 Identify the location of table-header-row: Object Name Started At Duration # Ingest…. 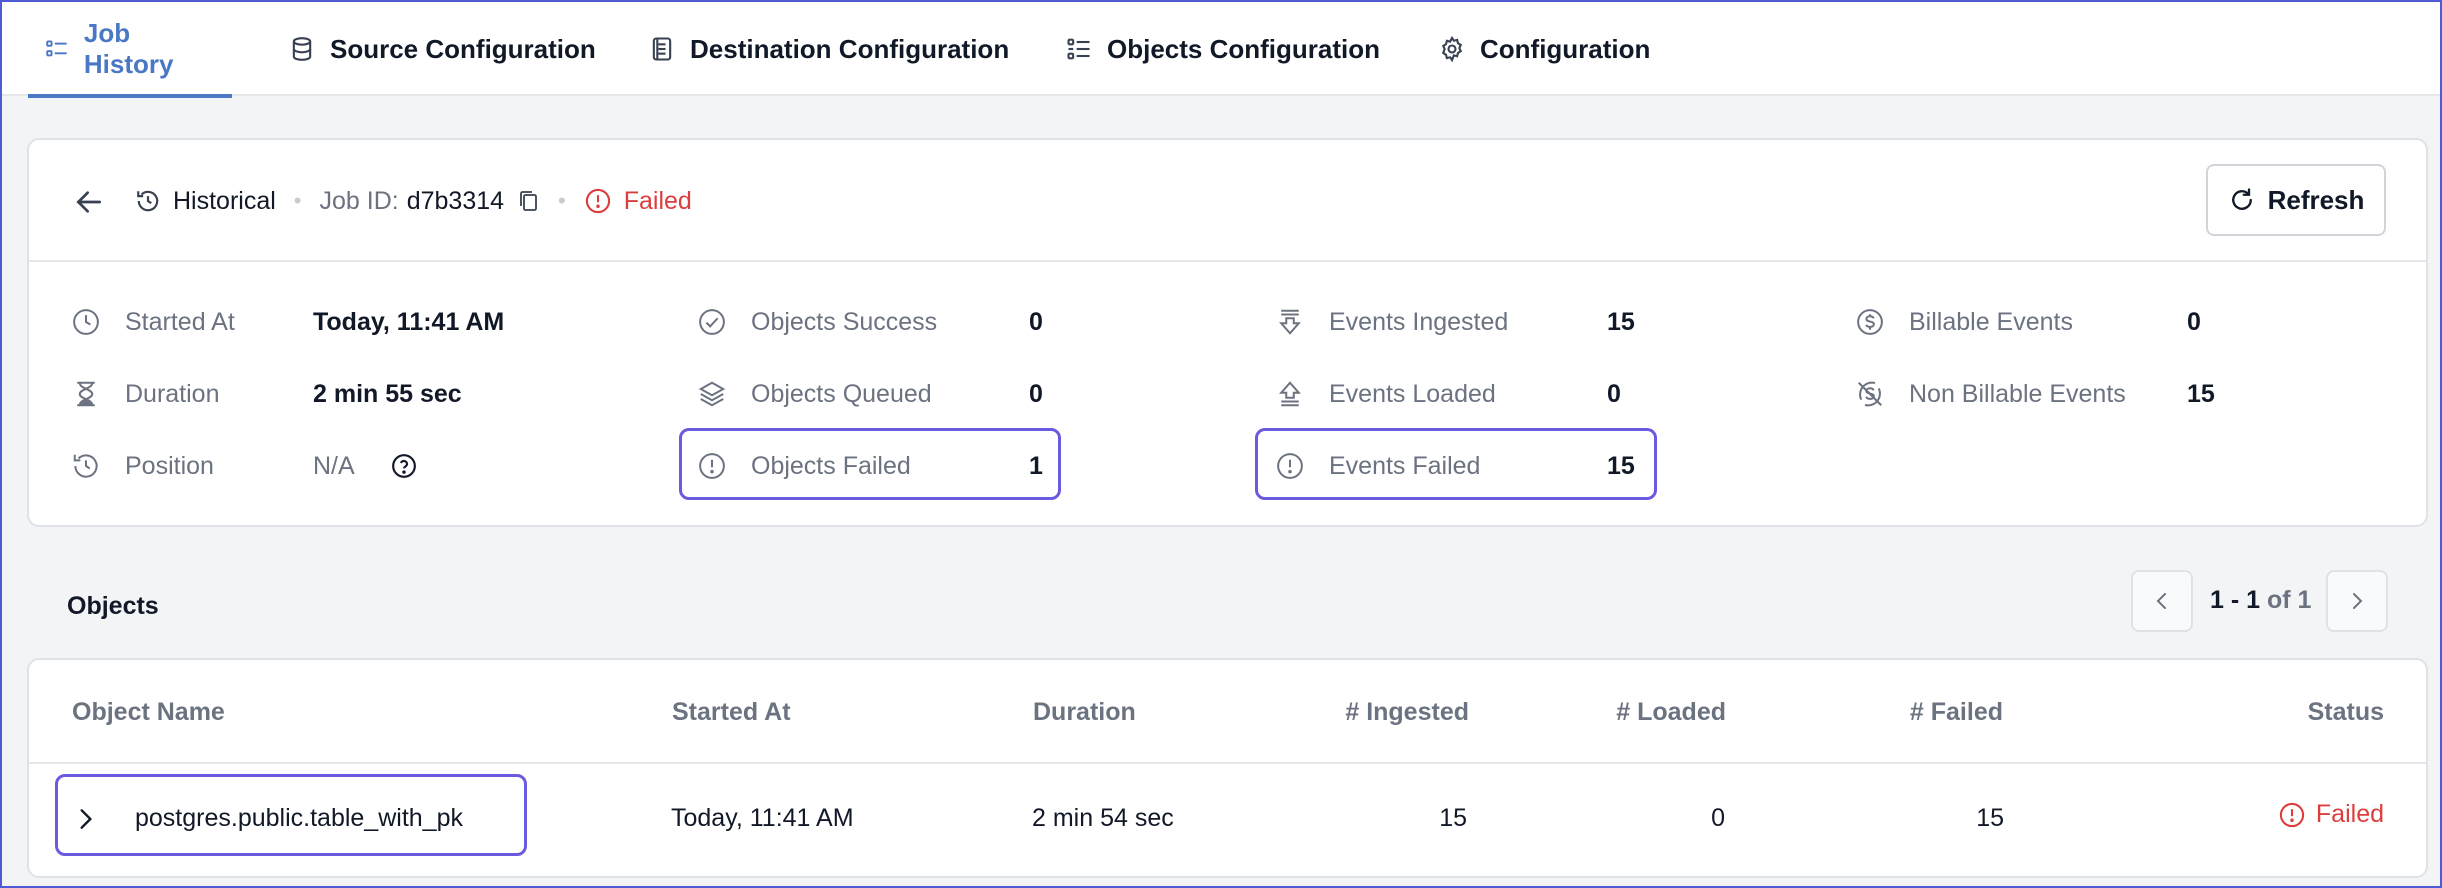
(1227, 712).